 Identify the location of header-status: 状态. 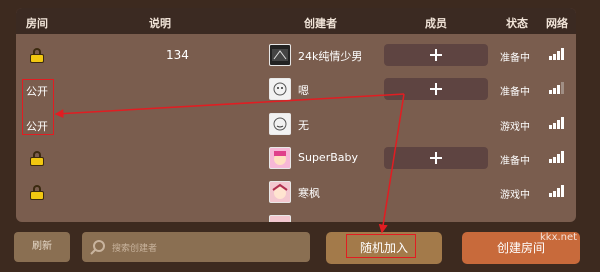
(517, 23).